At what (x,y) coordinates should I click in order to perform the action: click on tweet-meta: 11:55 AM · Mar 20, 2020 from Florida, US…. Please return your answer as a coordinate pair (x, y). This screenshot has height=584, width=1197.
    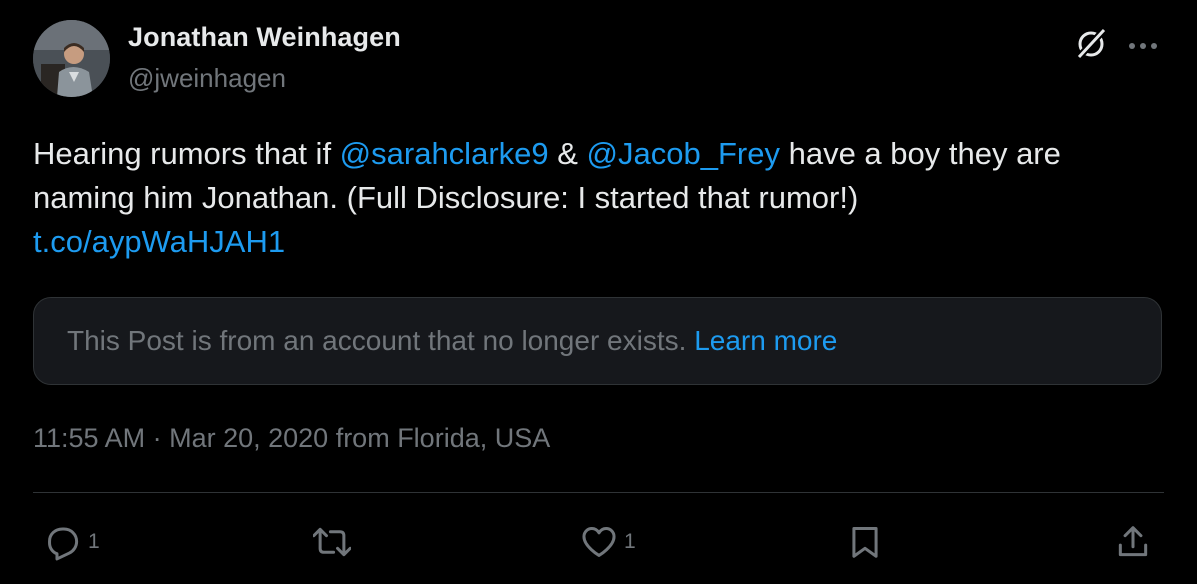
    Looking at the image, I should click on (291, 438).